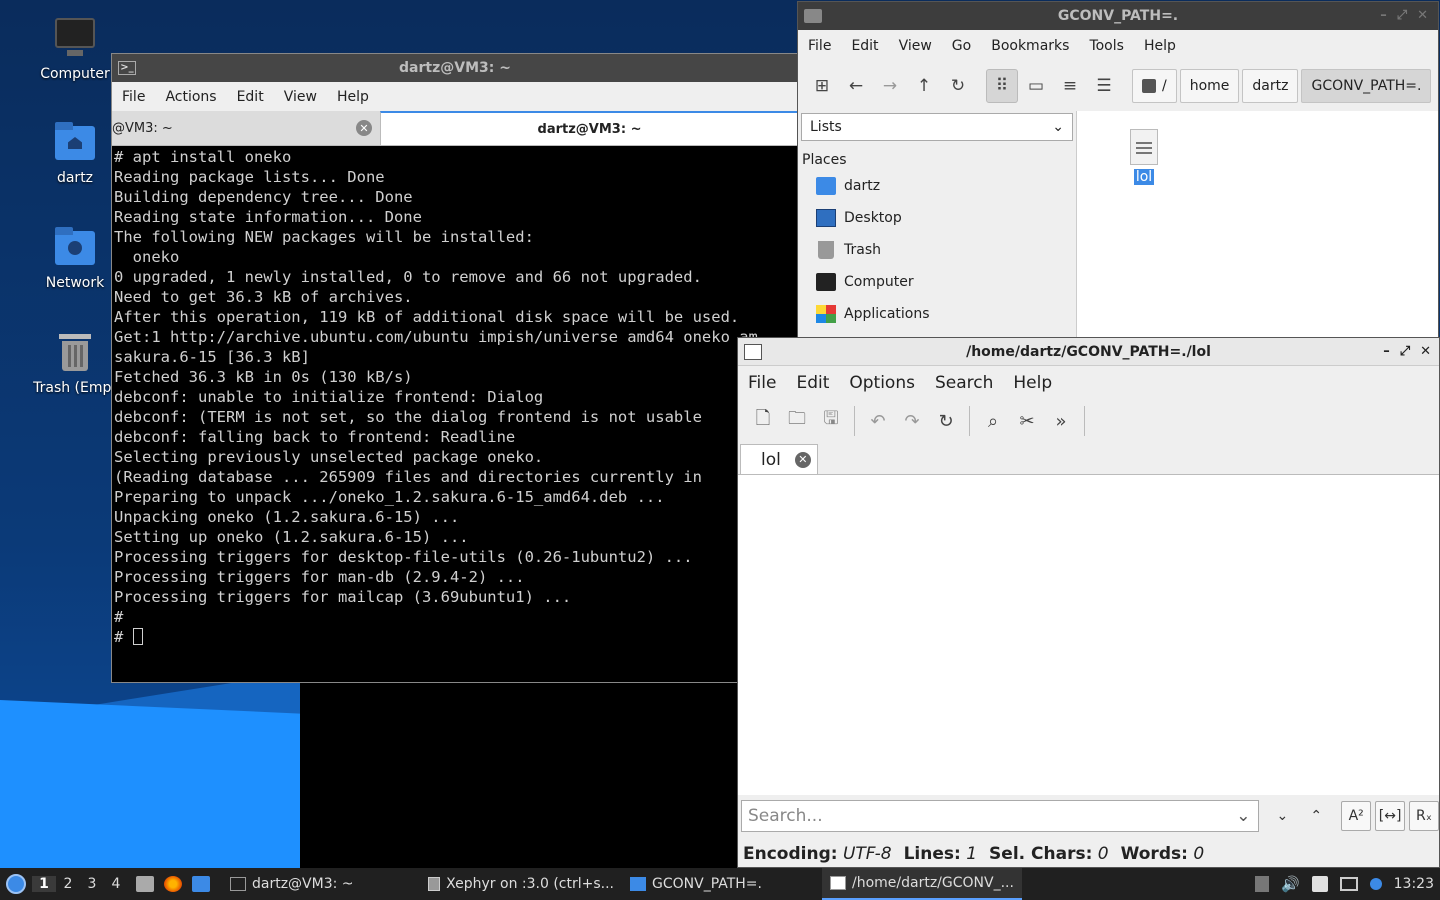 The width and height of the screenshot is (1440, 900). What do you see at coordinates (937, 314) in the screenshot?
I see `sidebar-item-applications: Applications` at bounding box center [937, 314].